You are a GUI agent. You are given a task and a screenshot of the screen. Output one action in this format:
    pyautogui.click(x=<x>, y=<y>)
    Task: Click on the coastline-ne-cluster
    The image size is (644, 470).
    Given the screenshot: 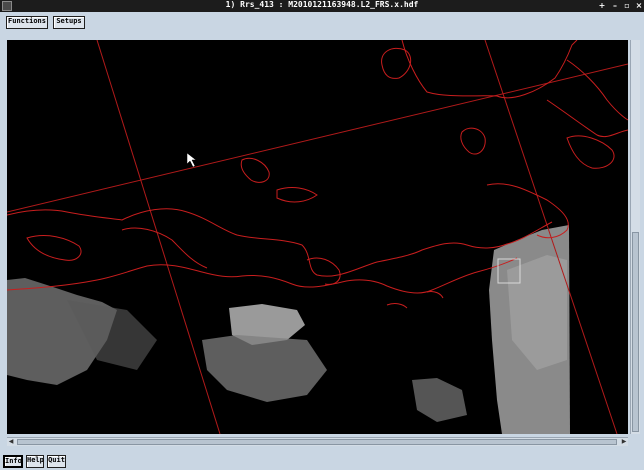 What is the action you would take?
    pyautogui.click(x=590, y=152)
    